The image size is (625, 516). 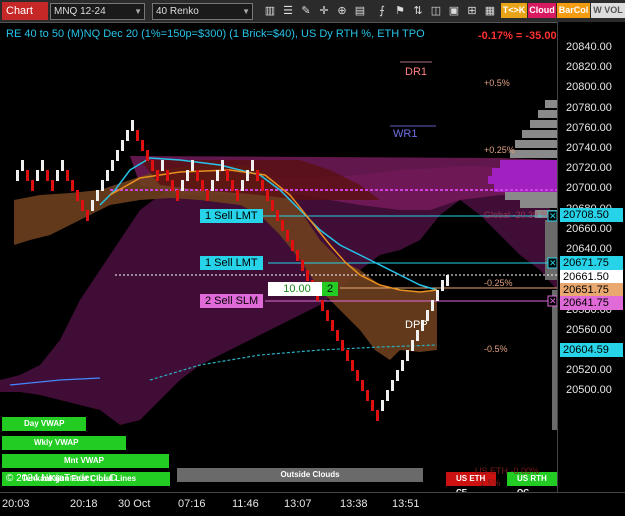 What do you see at coordinates (573, 10) in the screenshot?
I see `barcol-toggle-button: BarCol` at bounding box center [573, 10].